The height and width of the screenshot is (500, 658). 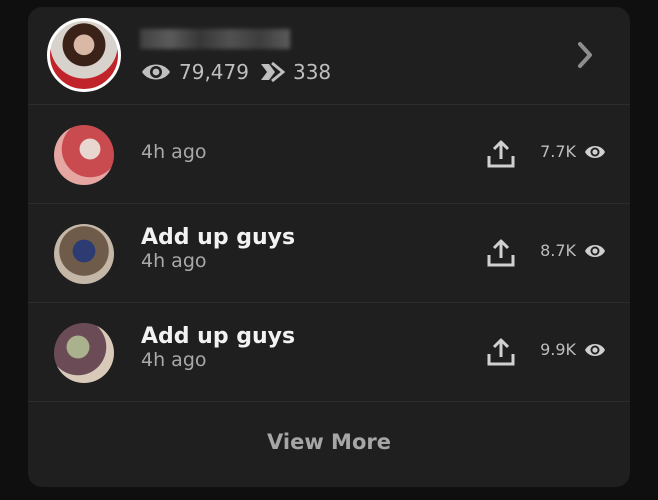 I want to click on shares-stat: 338, so click(x=295, y=72).